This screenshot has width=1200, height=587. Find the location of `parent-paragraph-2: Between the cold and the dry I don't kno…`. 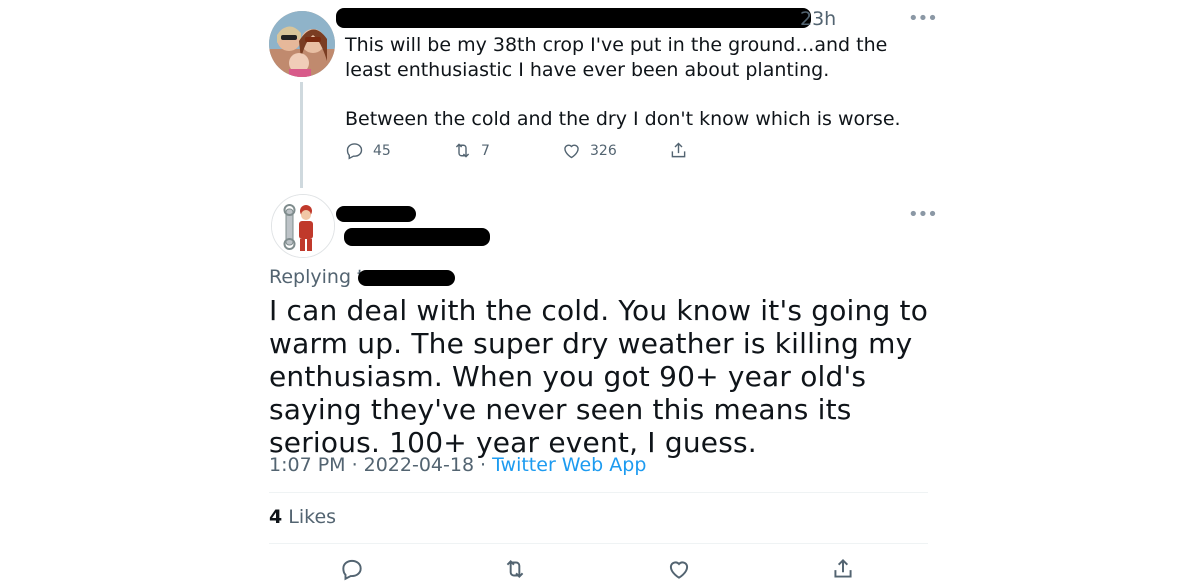

parent-paragraph-2: Between the cold and the dry I don't kno… is located at coordinates (623, 119).